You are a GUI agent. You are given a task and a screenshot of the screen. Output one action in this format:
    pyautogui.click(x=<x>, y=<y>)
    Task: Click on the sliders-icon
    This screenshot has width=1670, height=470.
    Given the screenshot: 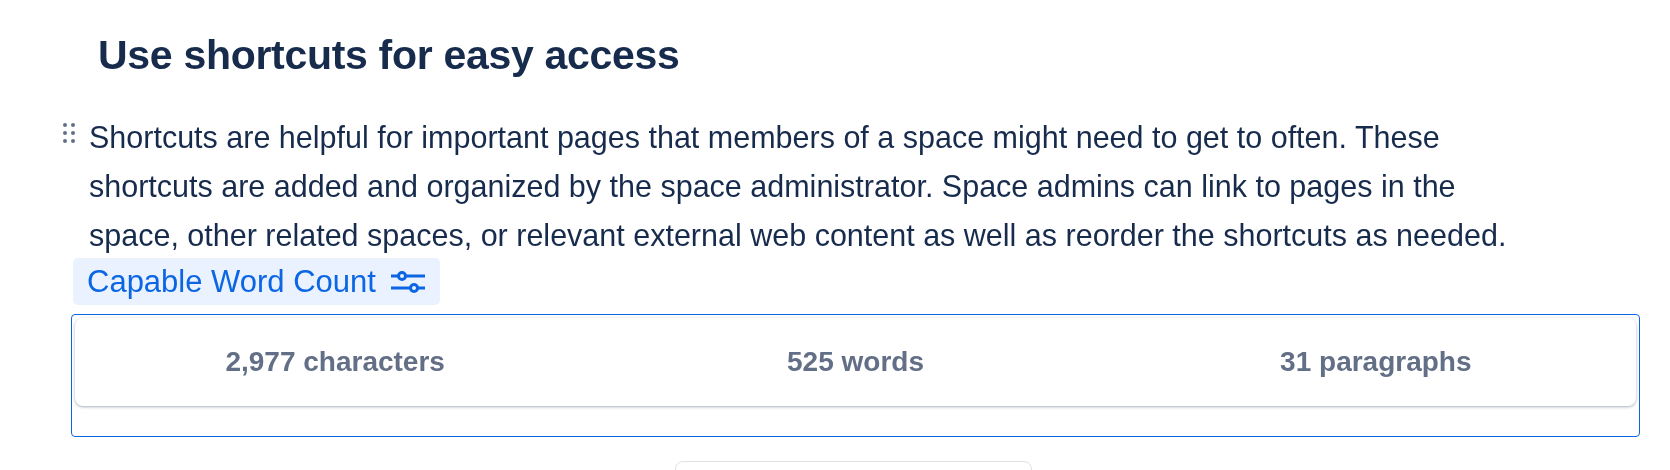 What is the action you would take?
    pyautogui.click(x=407, y=281)
    